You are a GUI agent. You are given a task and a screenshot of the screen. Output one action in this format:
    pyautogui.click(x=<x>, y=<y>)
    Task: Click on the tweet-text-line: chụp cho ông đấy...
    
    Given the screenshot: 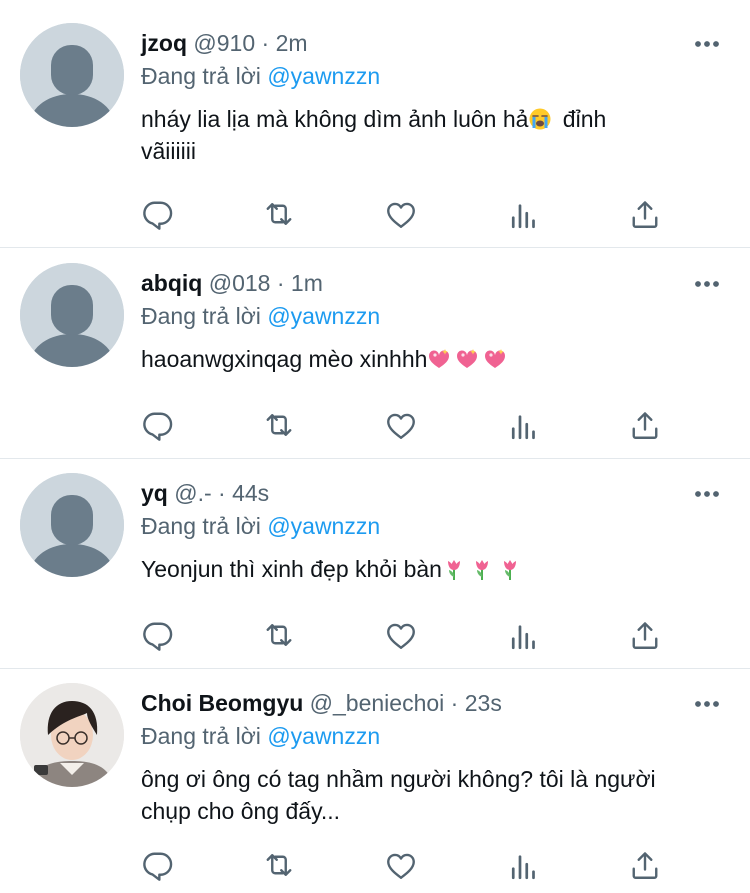 What is the action you would take?
    pyautogui.click(x=241, y=811)
    